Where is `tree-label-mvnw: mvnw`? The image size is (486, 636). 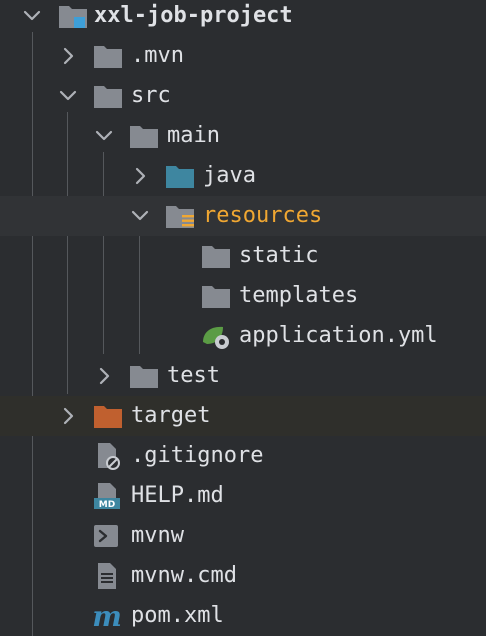
tree-label-mvnw: mvnw is located at coordinates (157, 535).